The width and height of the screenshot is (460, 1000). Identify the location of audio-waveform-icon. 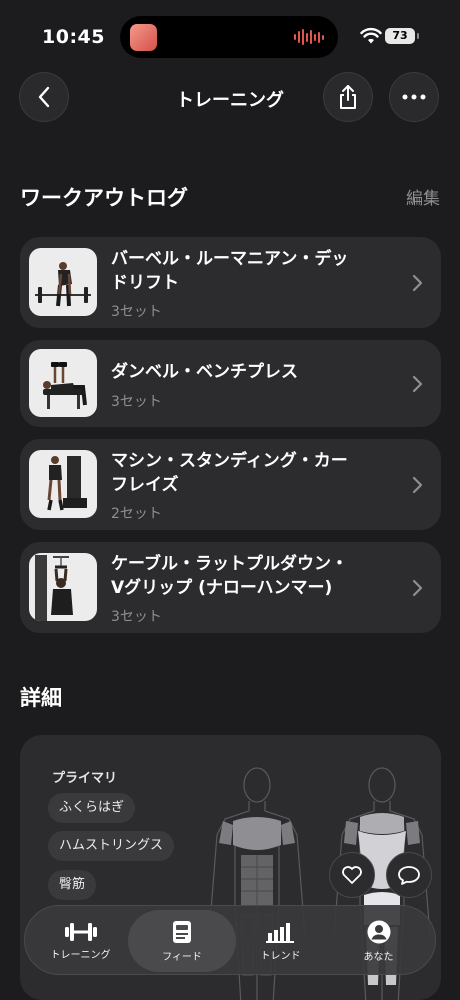
(309, 37).